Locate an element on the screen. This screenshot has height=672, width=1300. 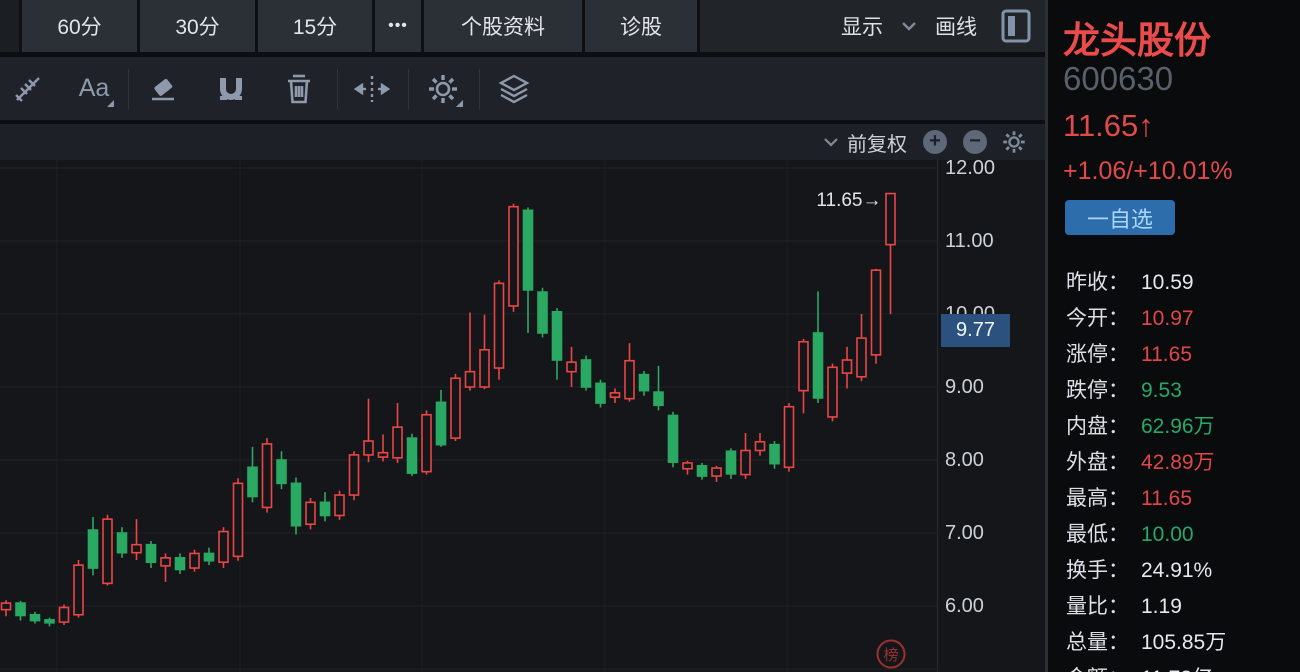
stat-value: 11.78亿 is located at coordinates (1177, 666).